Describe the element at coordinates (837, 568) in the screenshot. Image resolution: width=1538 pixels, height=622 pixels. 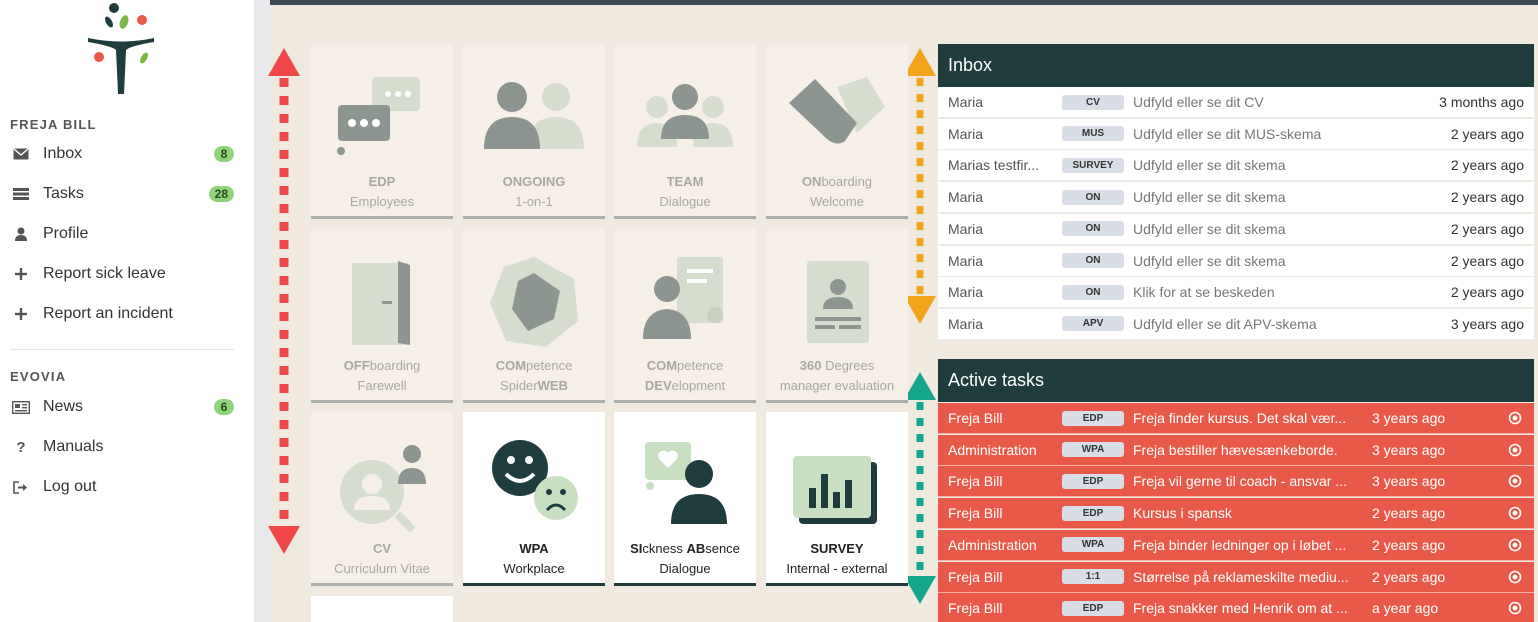
I see `tile-subtitle: Internal - external` at that location.